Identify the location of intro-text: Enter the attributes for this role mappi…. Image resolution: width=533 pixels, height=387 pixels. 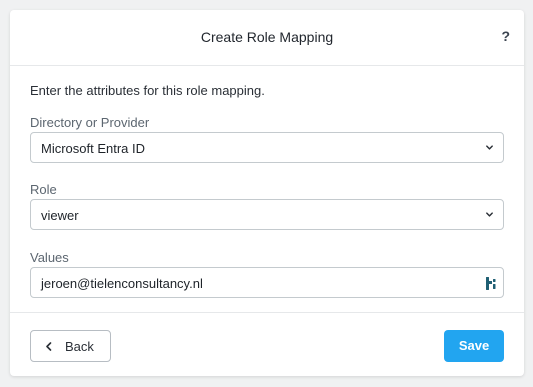
(147, 90).